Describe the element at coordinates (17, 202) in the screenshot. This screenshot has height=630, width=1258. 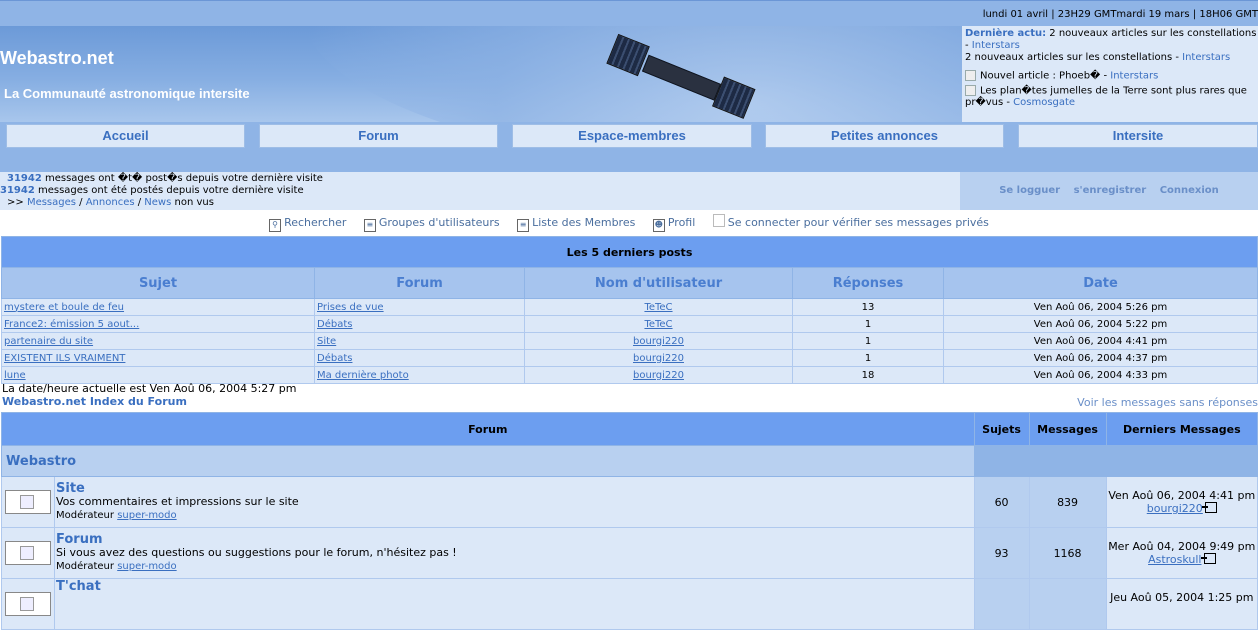
I see `unread-prefix: >>` at that location.